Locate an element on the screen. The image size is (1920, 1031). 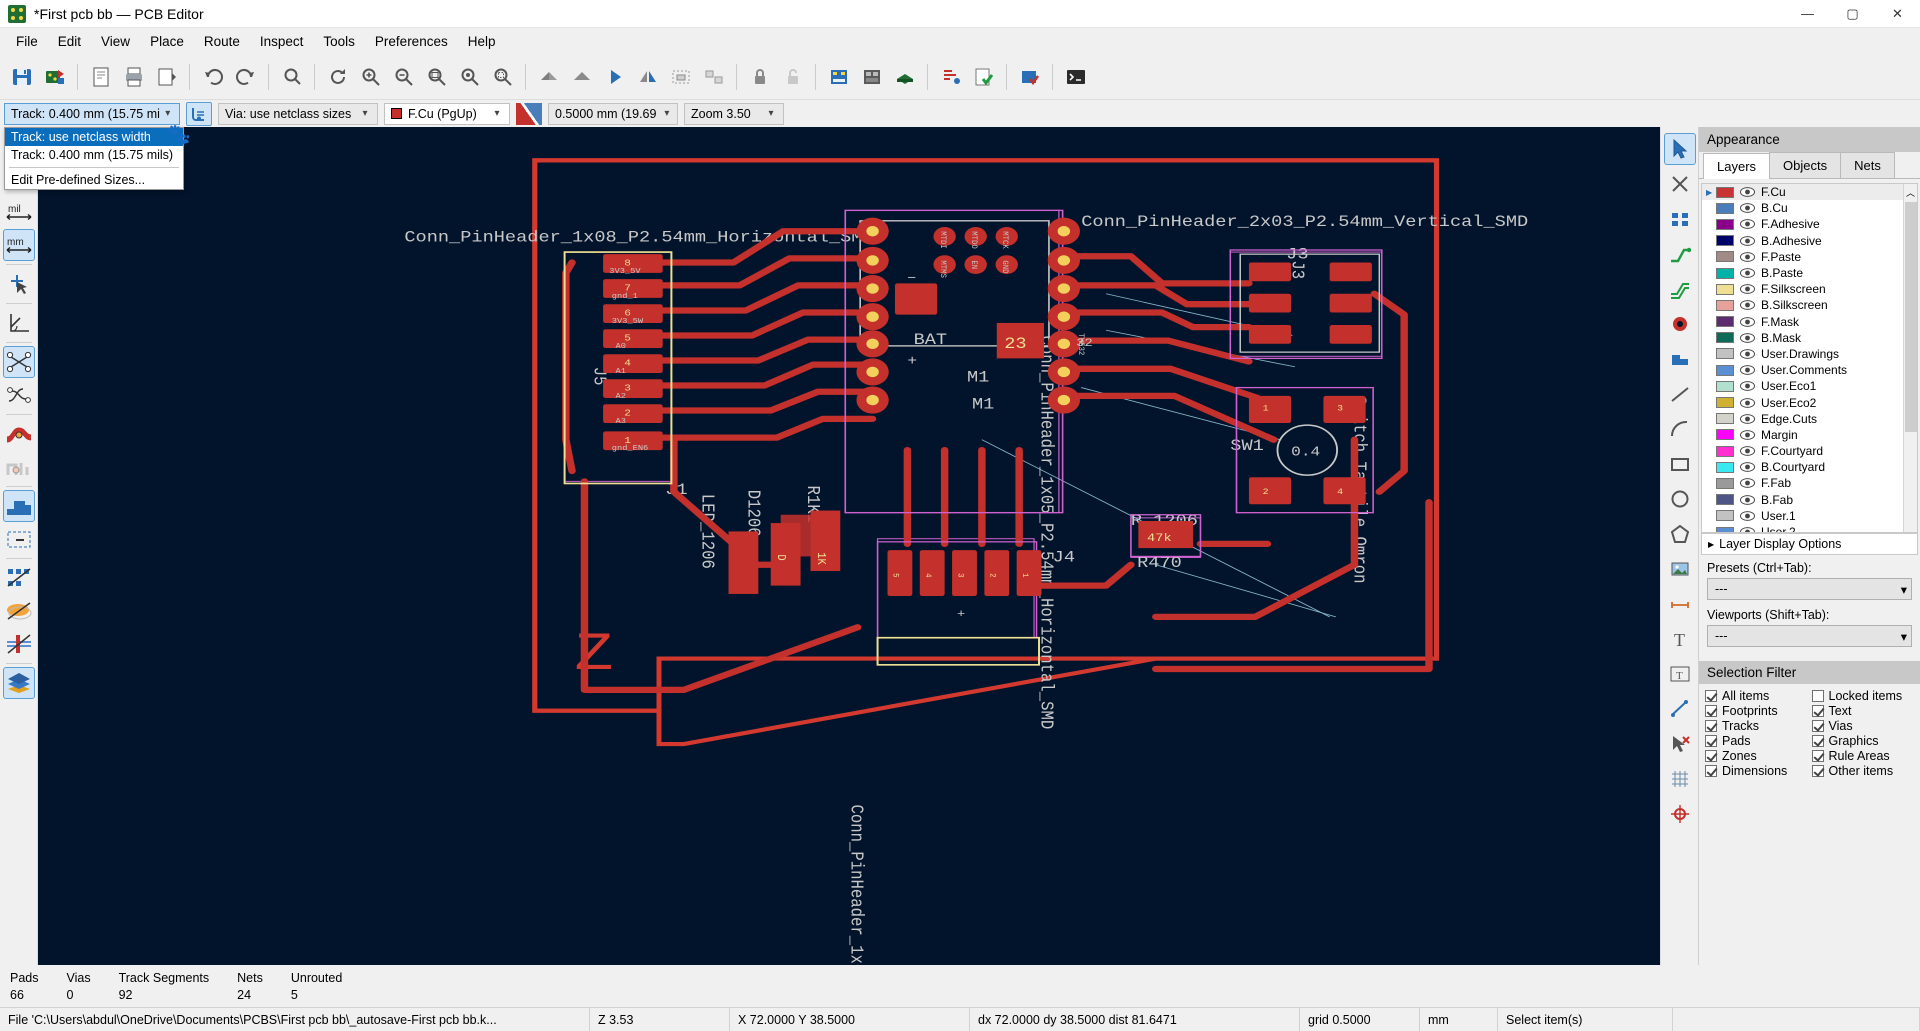
tab-layers: Layers is located at coordinates (1737, 166).